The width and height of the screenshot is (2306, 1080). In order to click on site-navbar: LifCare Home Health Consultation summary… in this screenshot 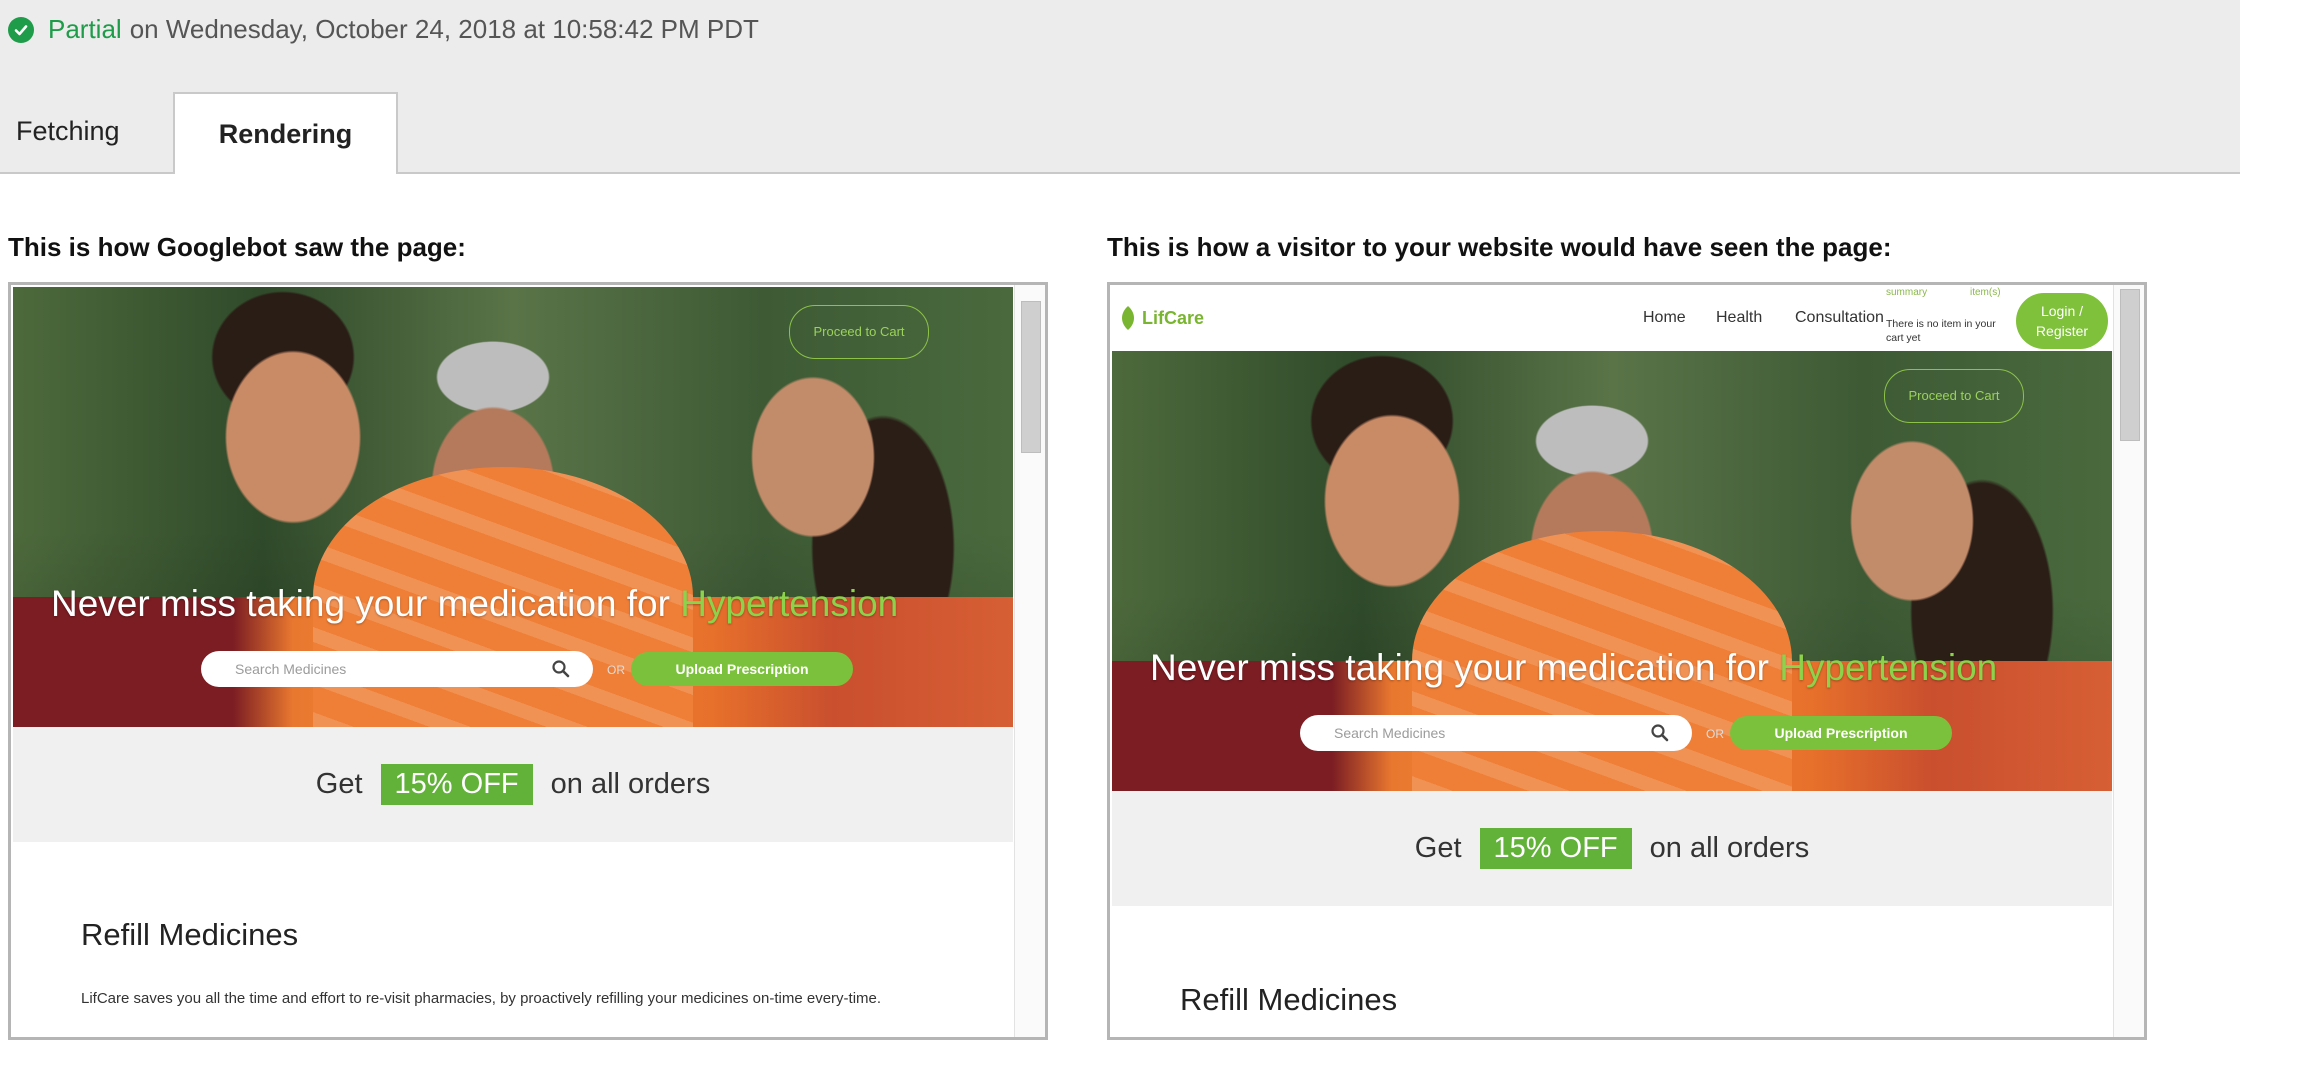, I will do `click(1612, 319)`.